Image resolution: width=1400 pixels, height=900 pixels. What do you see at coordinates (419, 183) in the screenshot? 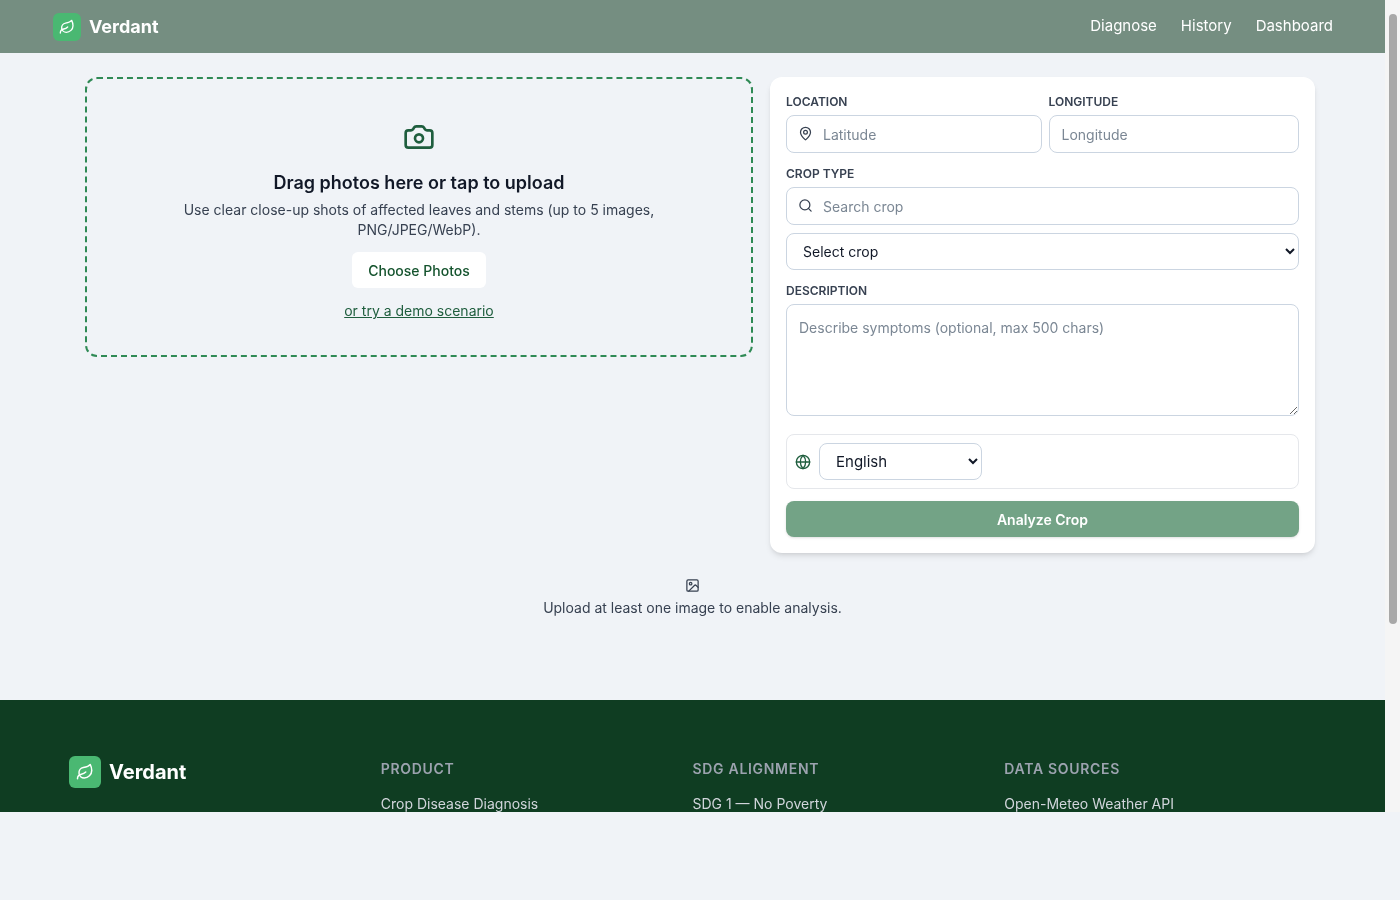
I see `upload-title: Drag photos here or tap to upload` at bounding box center [419, 183].